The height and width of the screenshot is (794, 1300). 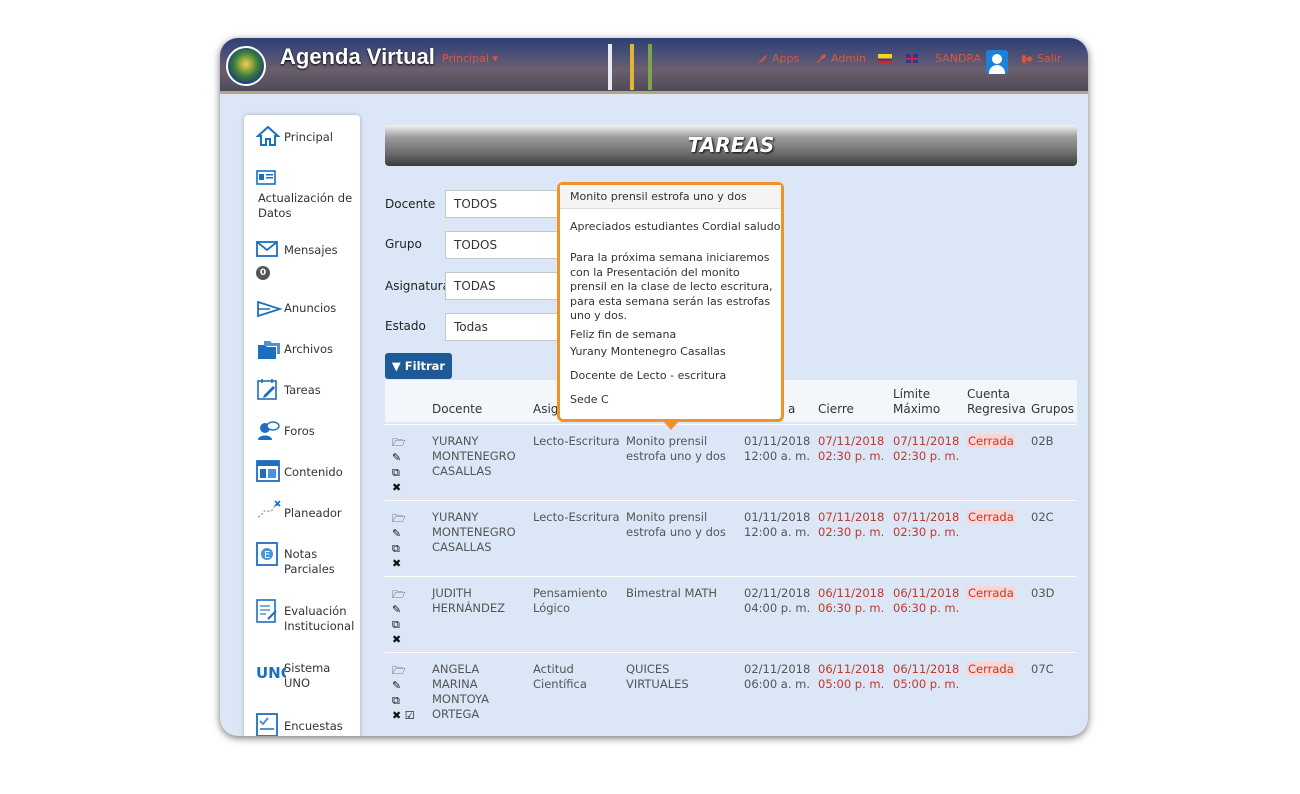 What do you see at coordinates (263, 273) in the screenshot?
I see `messages-badge: 0` at bounding box center [263, 273].